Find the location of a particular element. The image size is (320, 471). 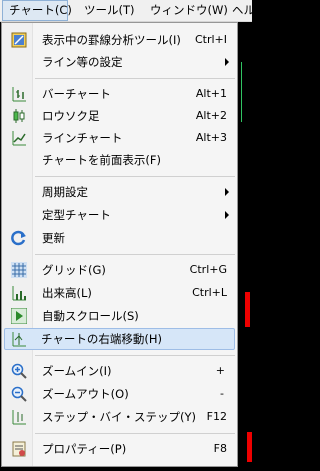

menu-item-step-by-step: ステップ・バイ・ステップ(Y) F12 is located at coordinates (119, 417).